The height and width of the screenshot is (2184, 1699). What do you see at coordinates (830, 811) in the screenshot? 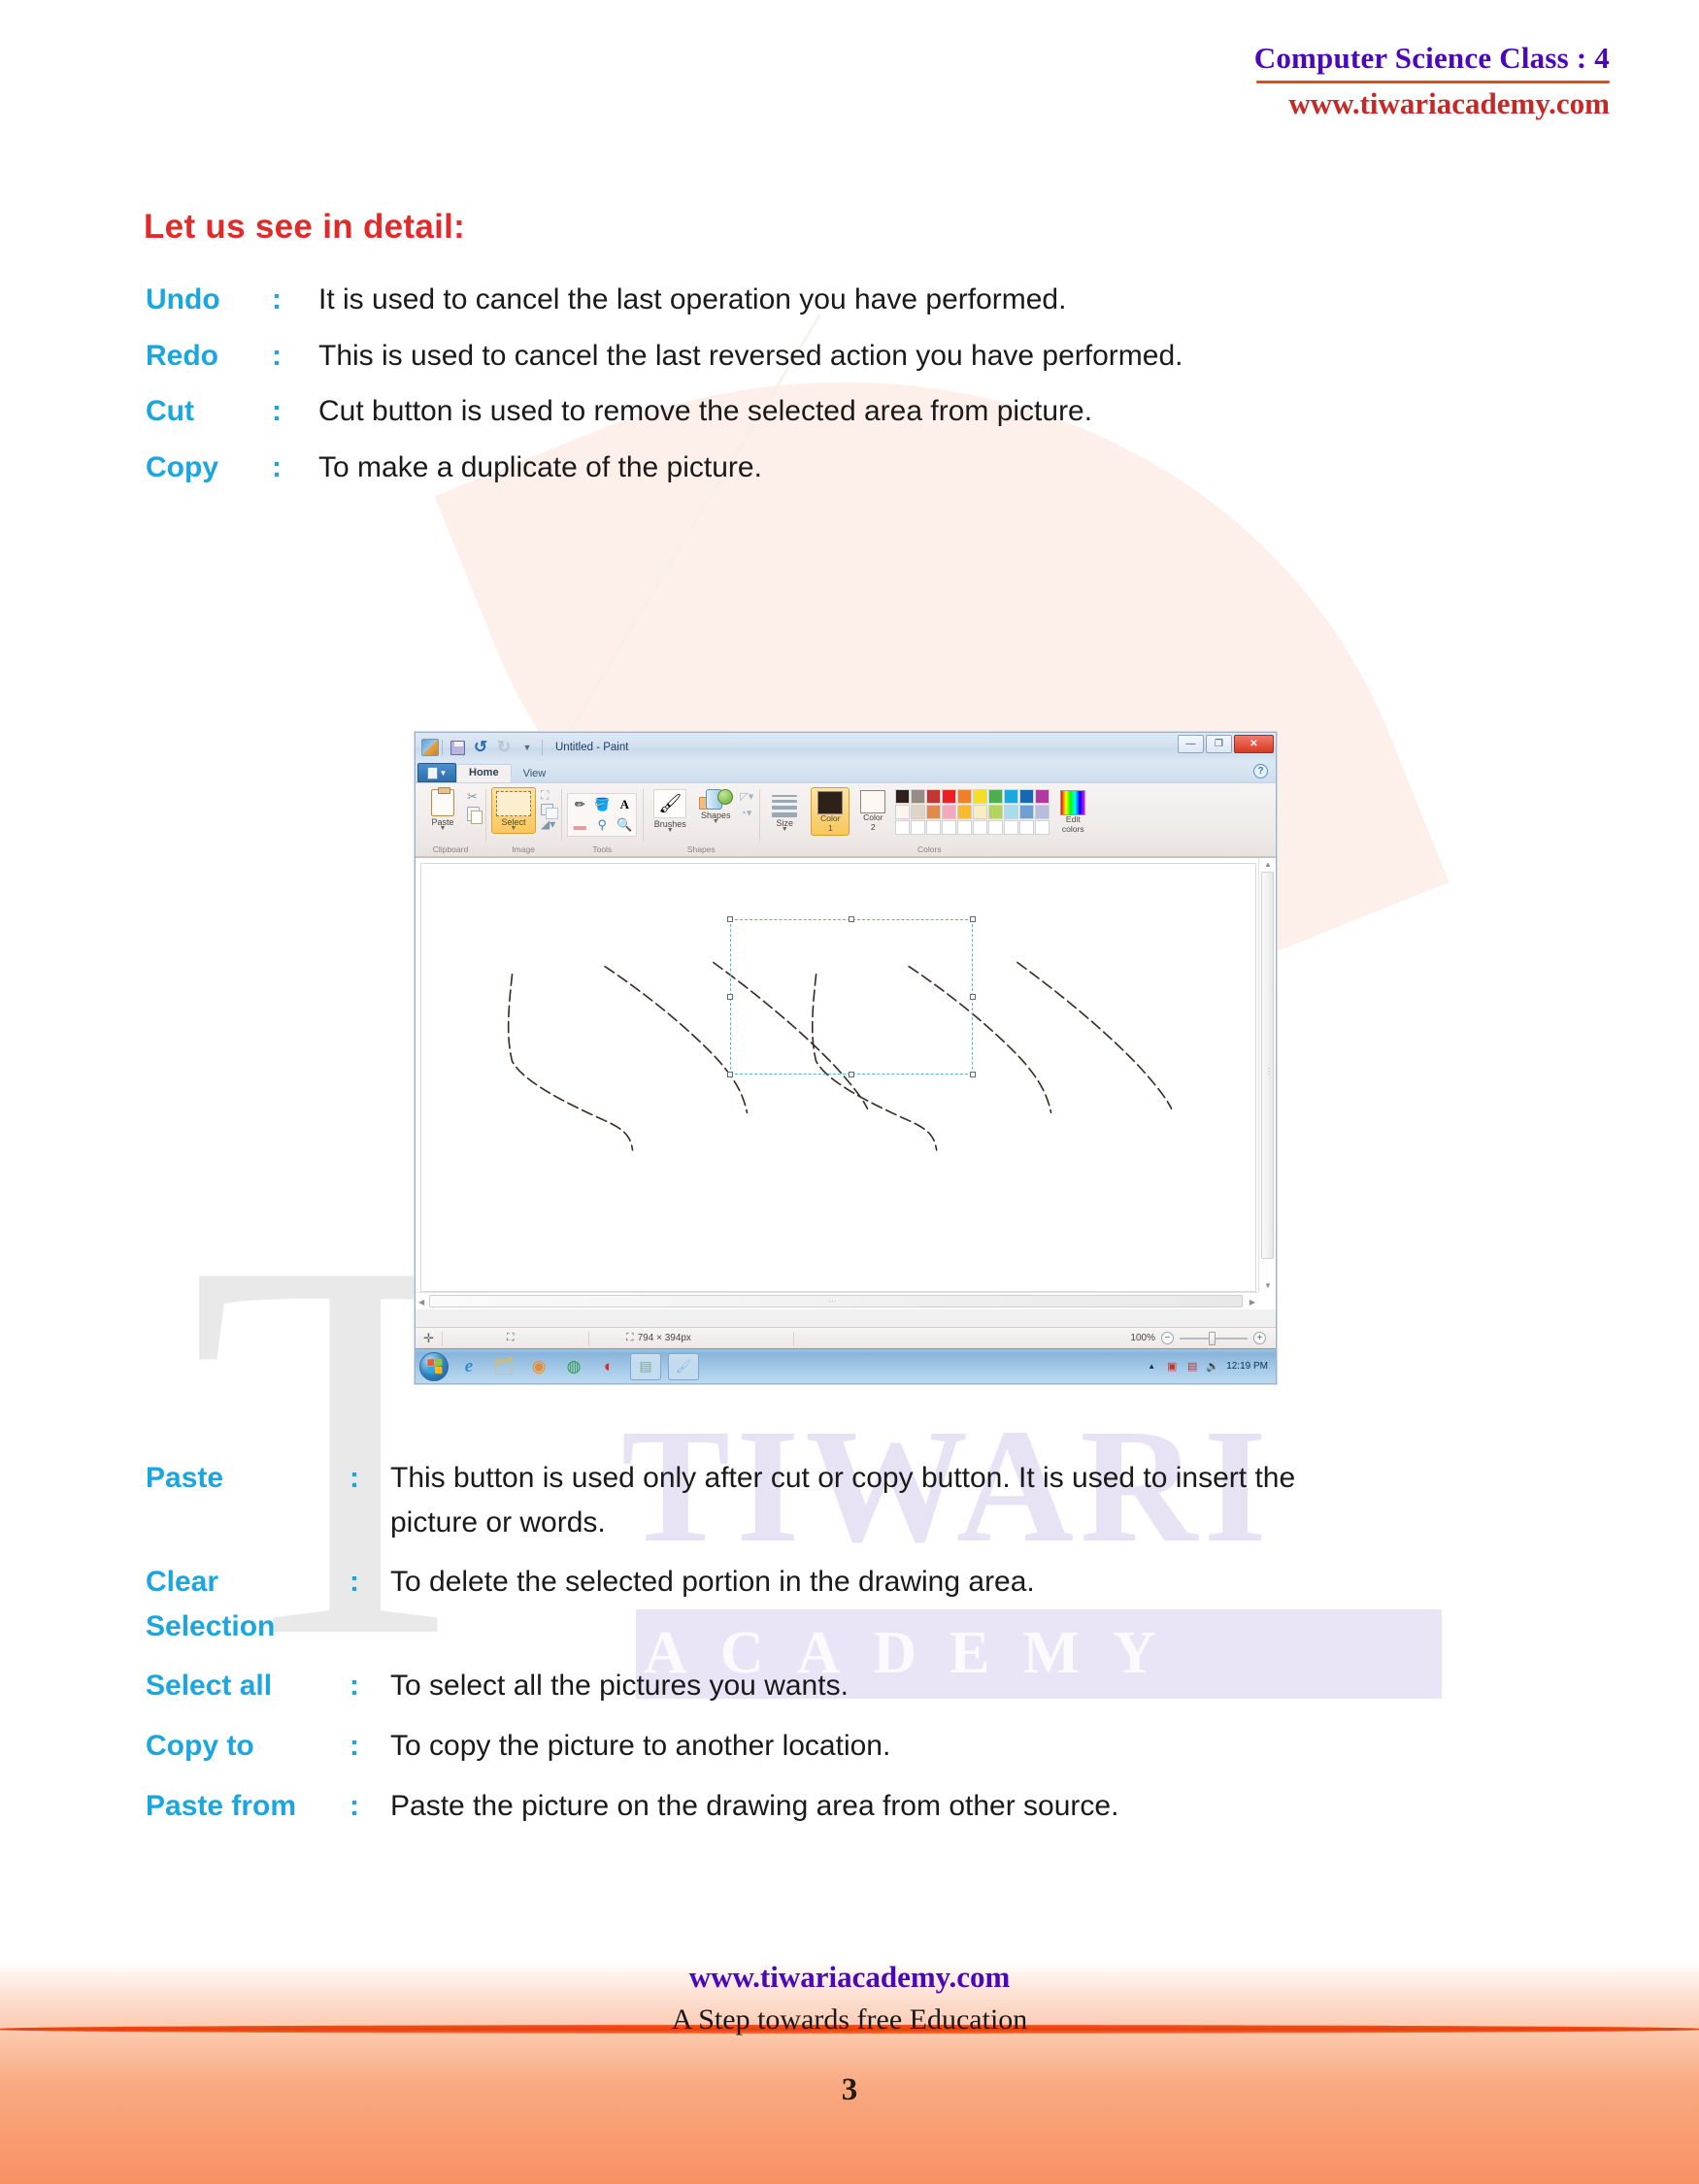
I see `color1-swatch-button: Color 1` at bounding box center [830, 811].